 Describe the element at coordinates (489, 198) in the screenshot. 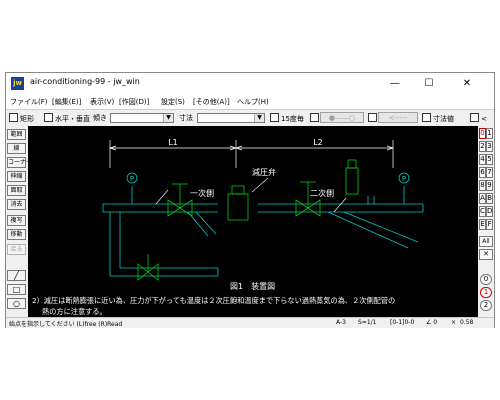

I see `layer-button-b: B` at that location.